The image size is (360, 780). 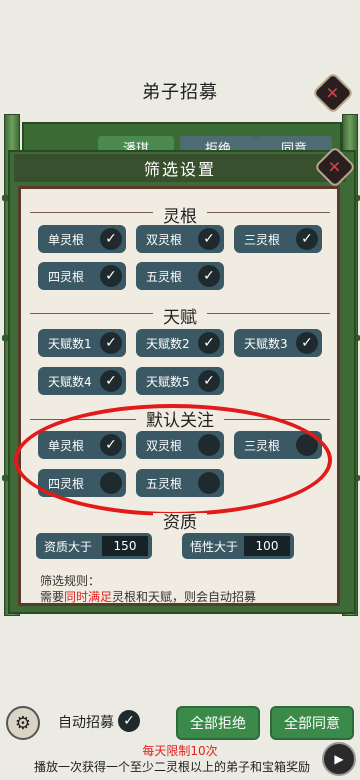 What do you see at coordinates (180, 315) in the screenshot?
I see `section-title-talent: 天赋` at bounding box center [180, 315].